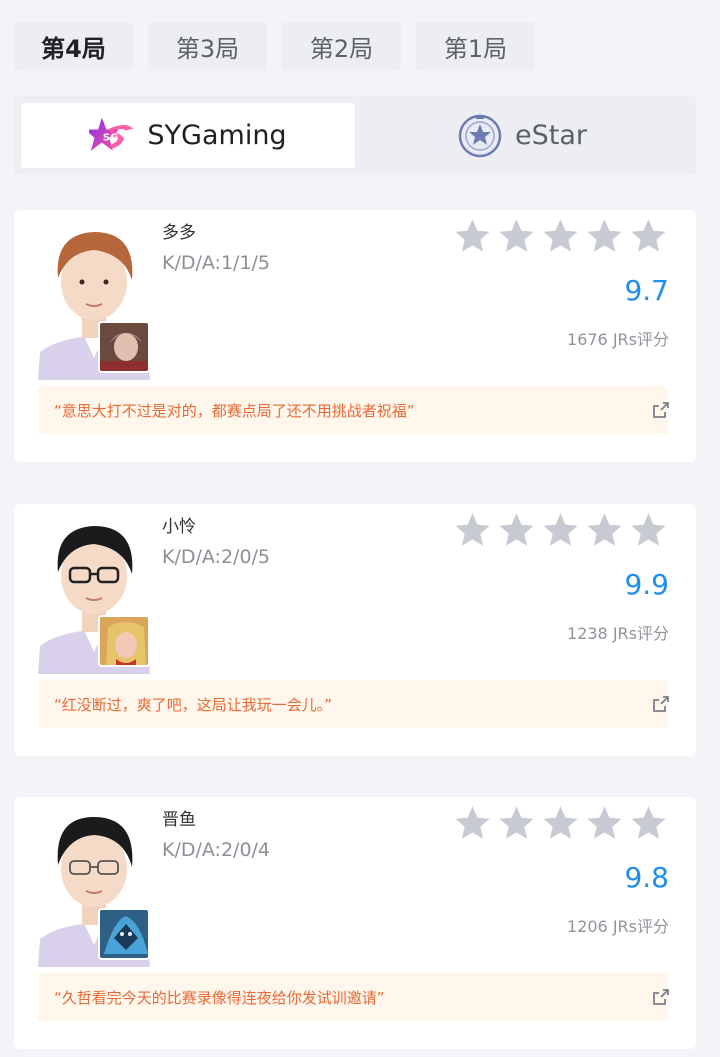 Image resolution: width=720 pixels, height=1057 pixels. What do you see at coordinates (475, 46) in the screenshot?
I see `tab-game-1: 第1局` at bounding box center [475, 46].